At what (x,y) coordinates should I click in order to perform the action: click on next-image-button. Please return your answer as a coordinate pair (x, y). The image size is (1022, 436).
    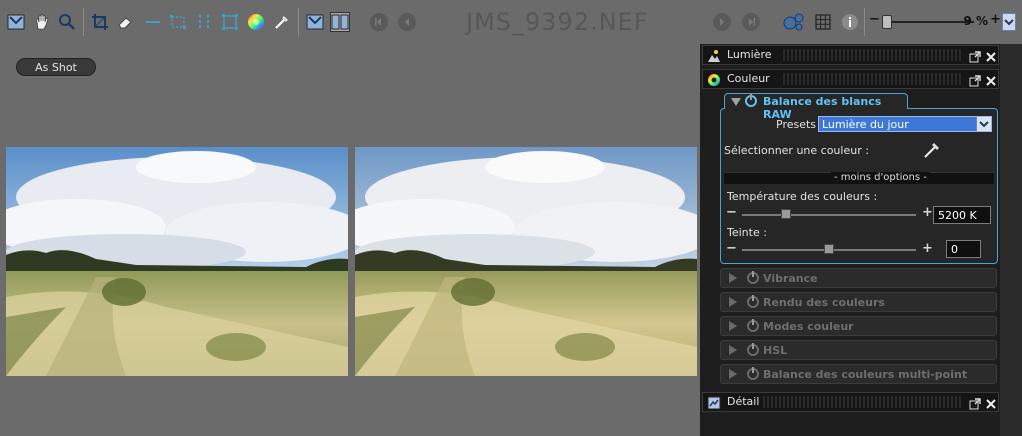
    Looking at the image, I should click on (722, 22).